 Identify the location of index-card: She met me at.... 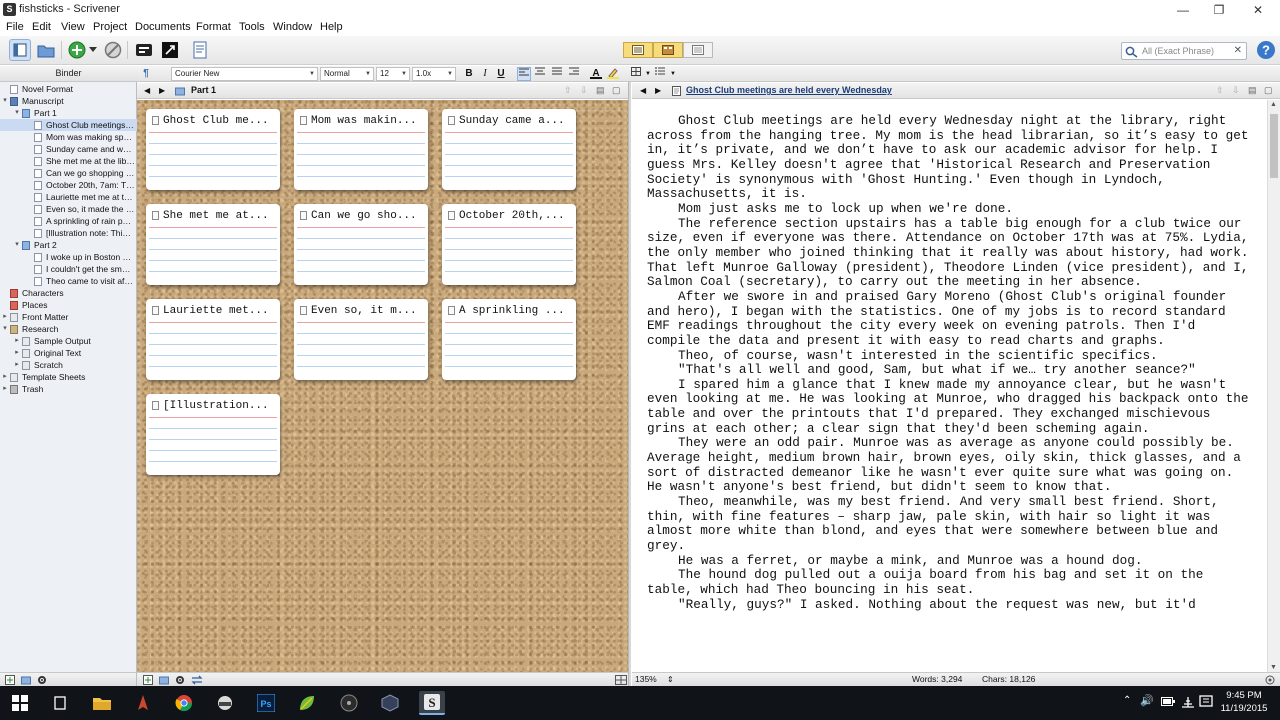
(213, 244).